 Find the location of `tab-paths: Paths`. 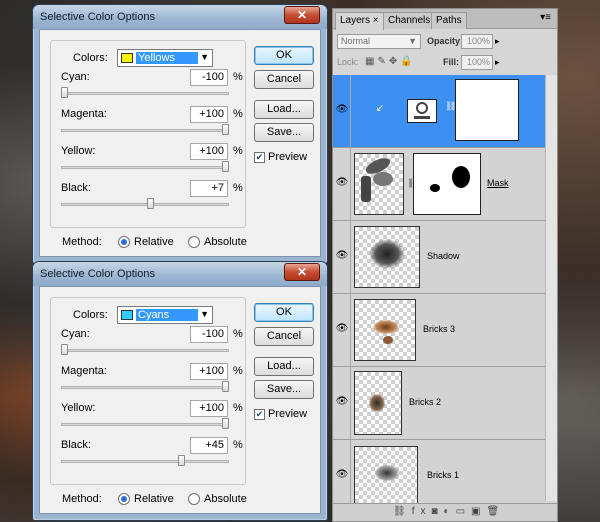

tab-paths: Paths is located at coordinates (449, 20).